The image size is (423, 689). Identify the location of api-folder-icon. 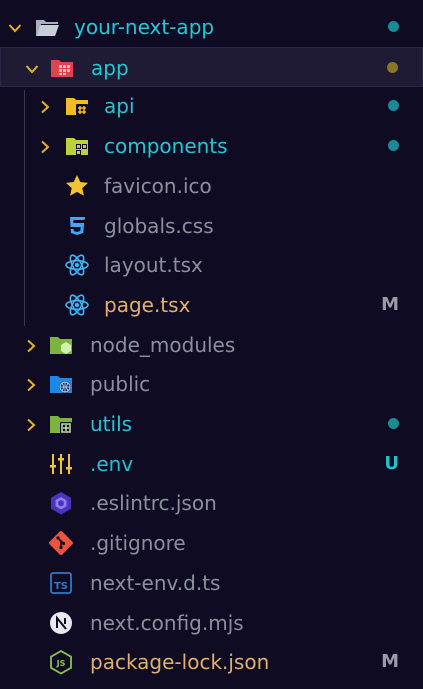
(77, 106).